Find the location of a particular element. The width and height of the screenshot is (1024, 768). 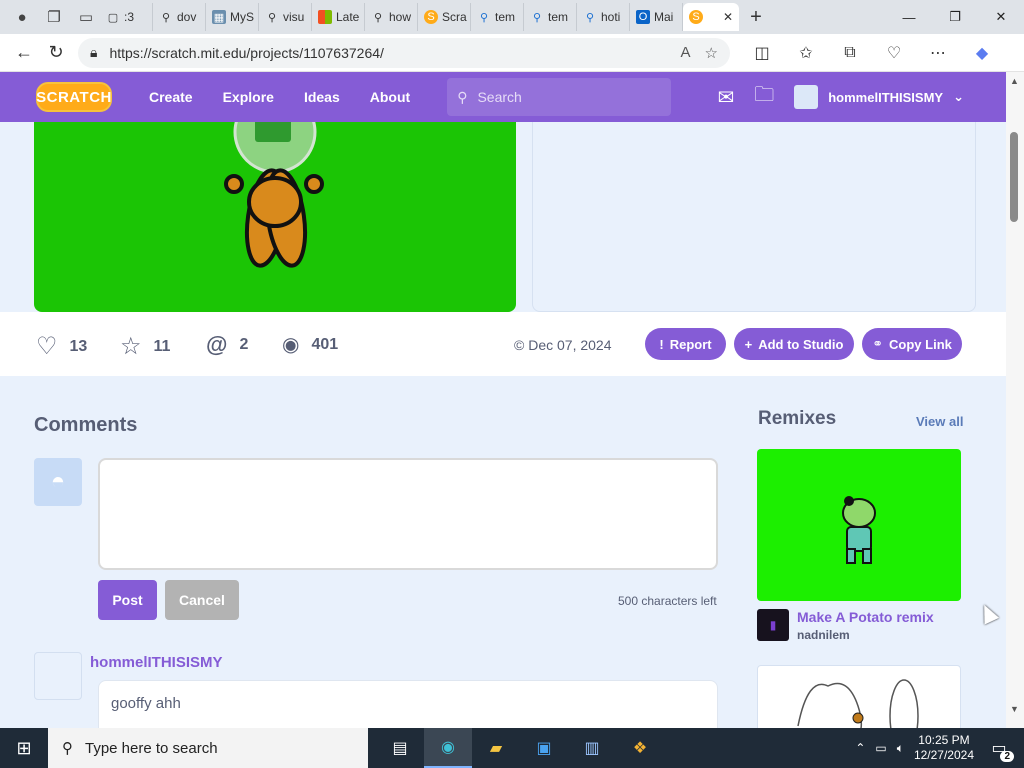

remix-stat: @ 2 is located at coordinates (227, 344).